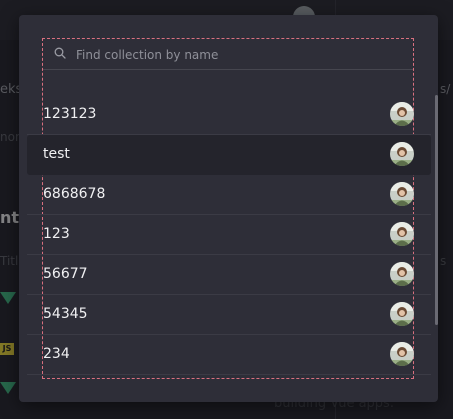 The image size is (453, 419). What do you see at coordinates (56, 234) in the screenshot?
I see `collection-name: 123` at bounding box center [56, 234].